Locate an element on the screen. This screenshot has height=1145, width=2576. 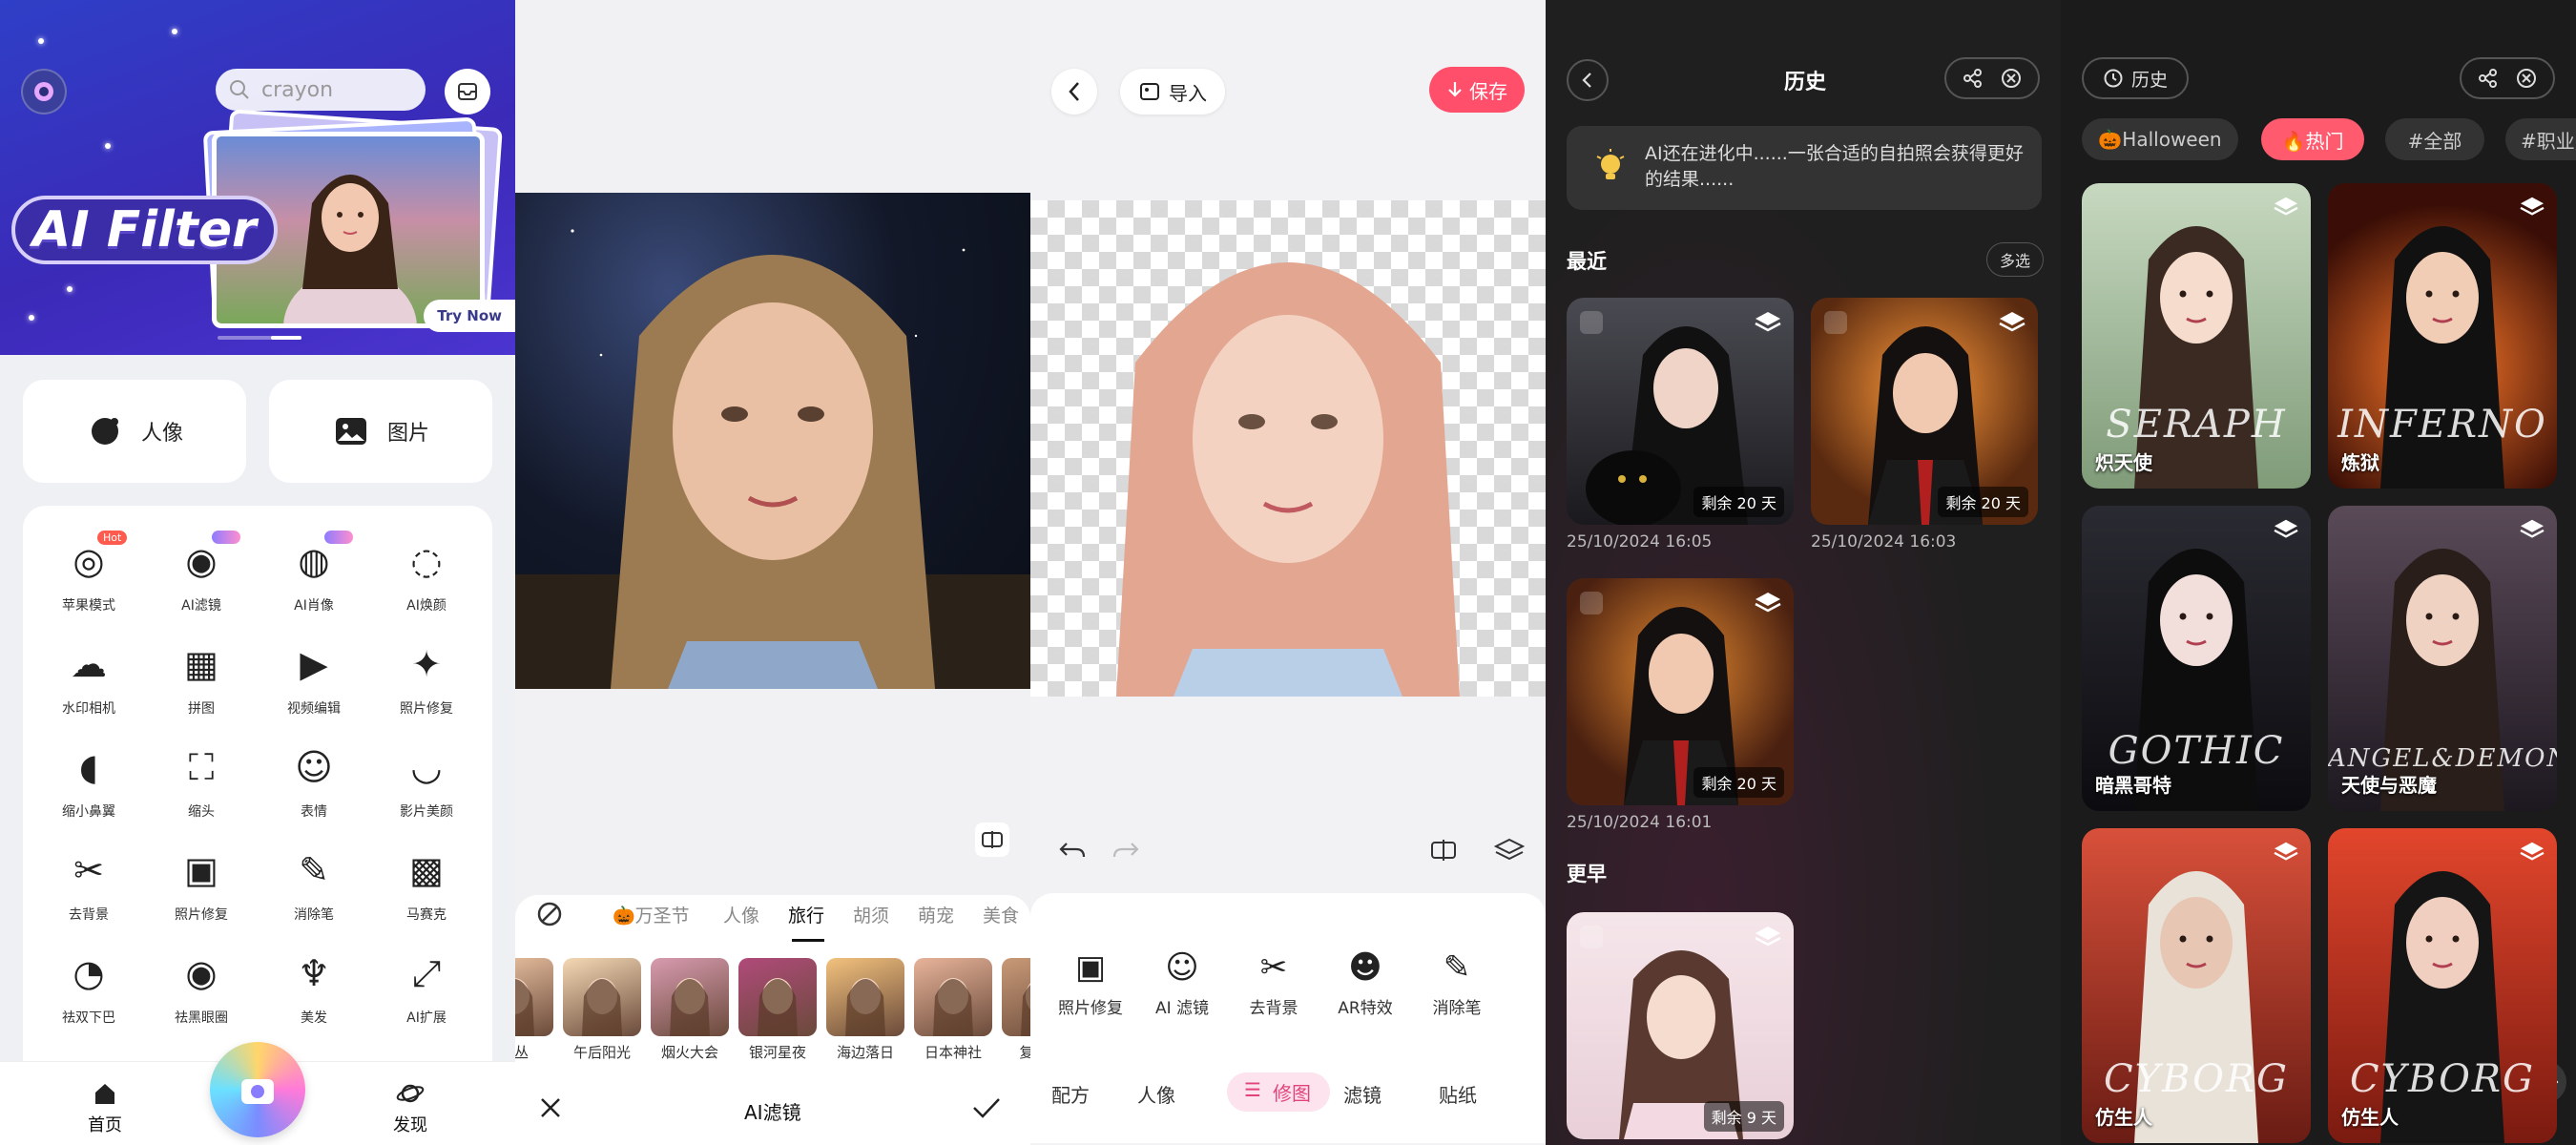
chip-hot: 🔥热门 is located at coordinates (2312, 139).